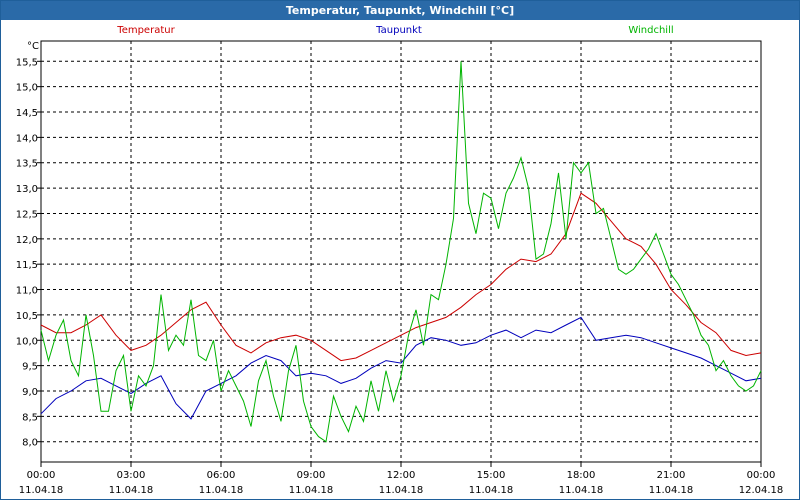 The image size is (800, 500). I want to click on y-axis-unit: °C, so click(33, 46).